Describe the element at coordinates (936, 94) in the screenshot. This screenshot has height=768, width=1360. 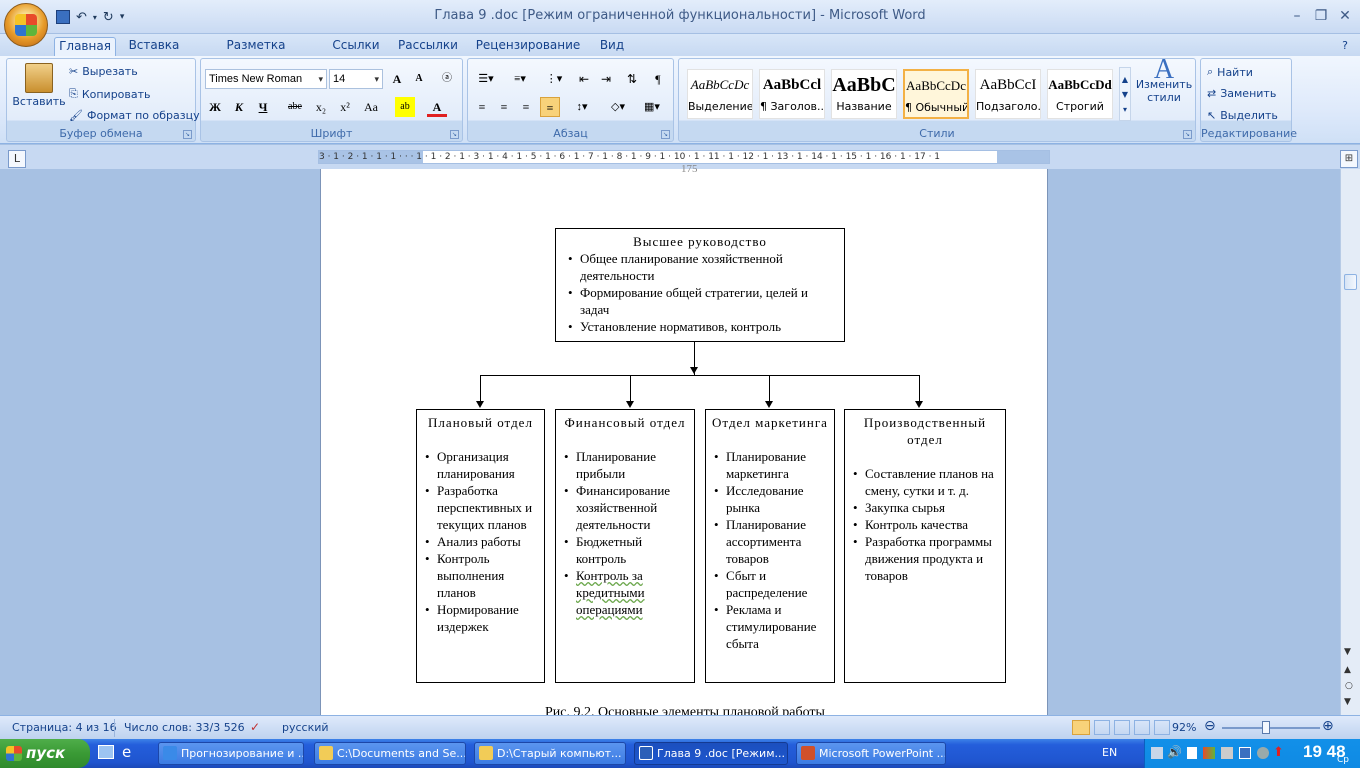
I see `style-normal: AaBbCcDc ¶ Обычный` at that location.